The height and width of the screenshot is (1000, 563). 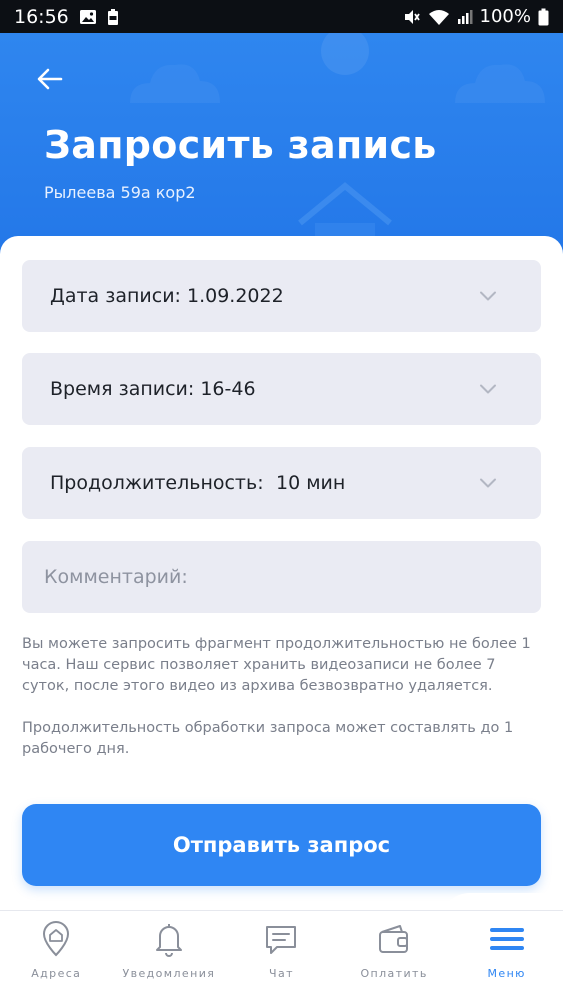 What do you see at coordinates (56, 939) in the screenshot?
I see `location-home-icon` at bounding box center [56, 939].